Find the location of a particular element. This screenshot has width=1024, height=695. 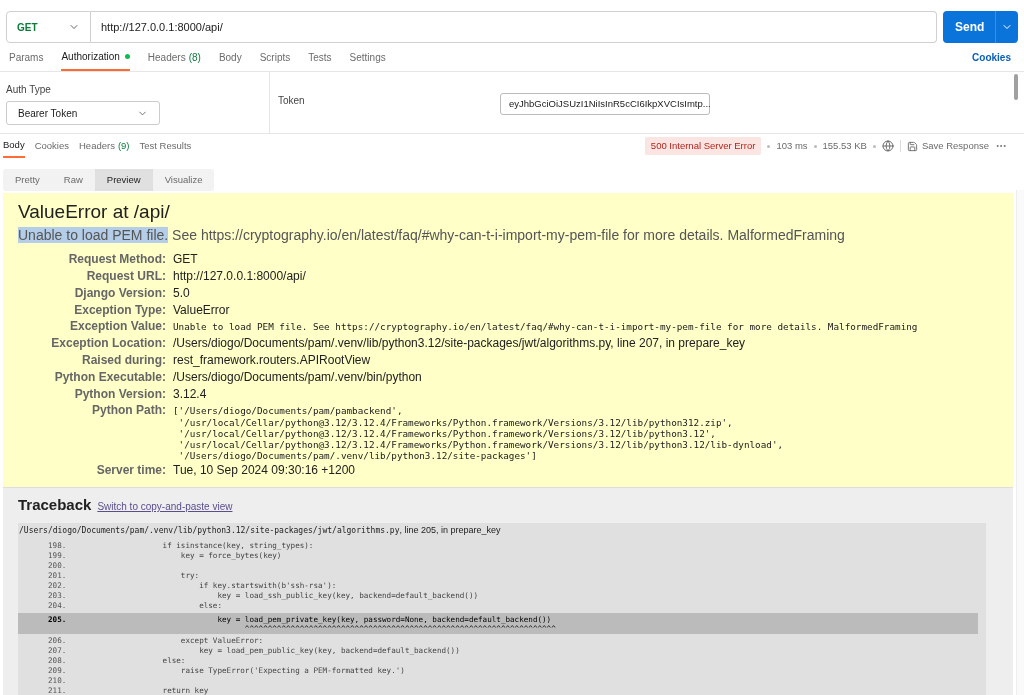

request-tab: Authorization is located at coordinates (95, 57).